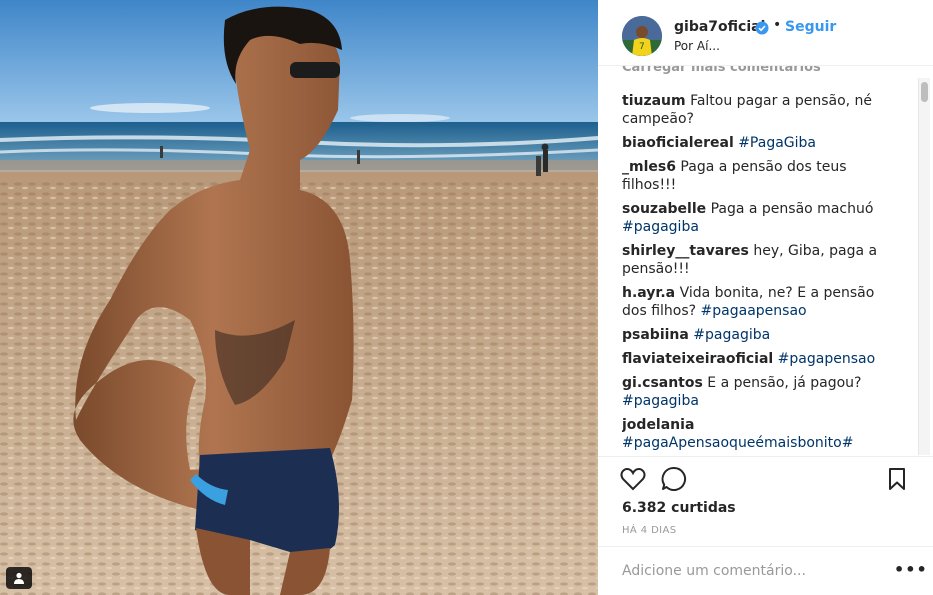 The height and width of the screenshot is (595, 933). Describe the element at coordinates (654, 101) in the screenshot. I see `comment-username: tiuzaum` at that location.